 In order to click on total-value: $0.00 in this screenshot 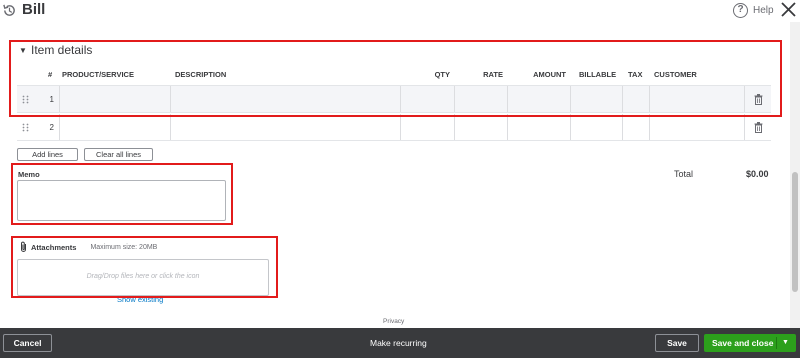, I will do `click(757, 174)`.